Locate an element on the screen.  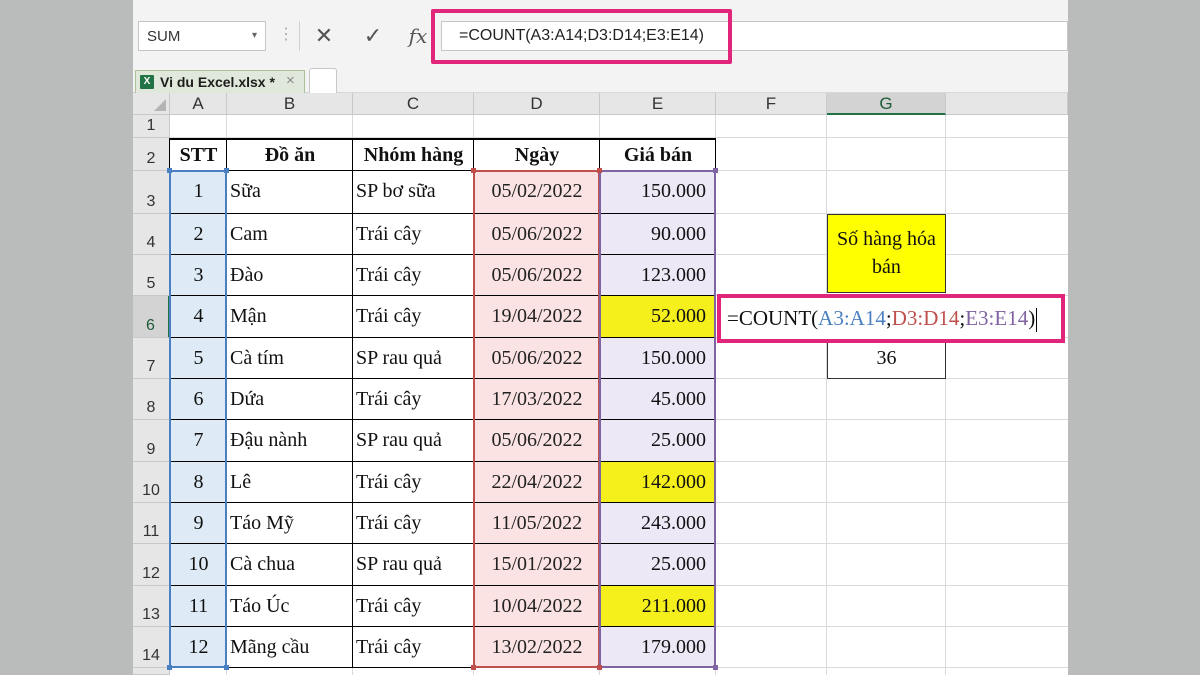
workbook-tab-strip: X Vi du Excel.xlsx * × is located at coordinates (600, 80).